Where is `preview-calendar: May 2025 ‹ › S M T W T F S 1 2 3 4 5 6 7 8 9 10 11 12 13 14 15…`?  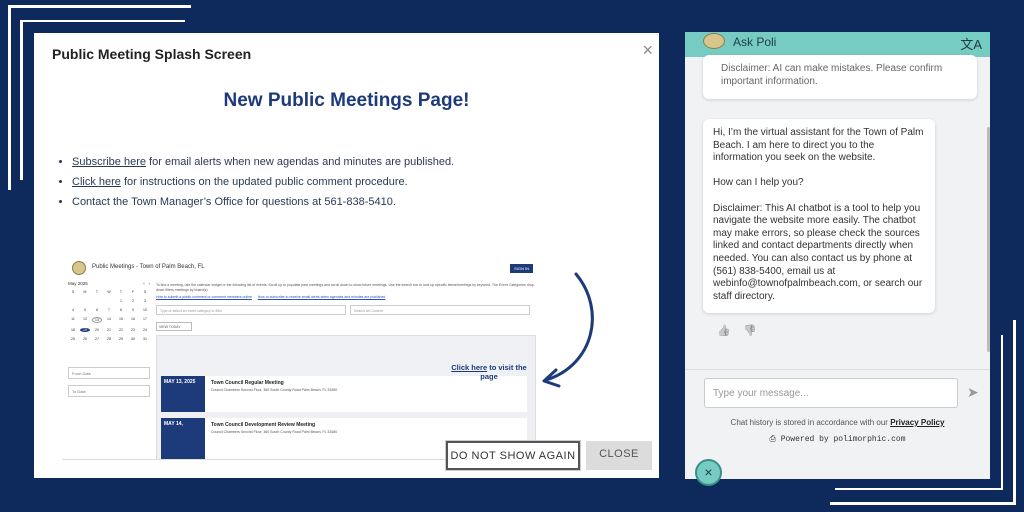 preview-calendar: May 2025 ‹ › S M T W T F S 1 2 3 4 5 6 7 8 9 10 11 12 13 14 15… is located at coordinates (109, 311).